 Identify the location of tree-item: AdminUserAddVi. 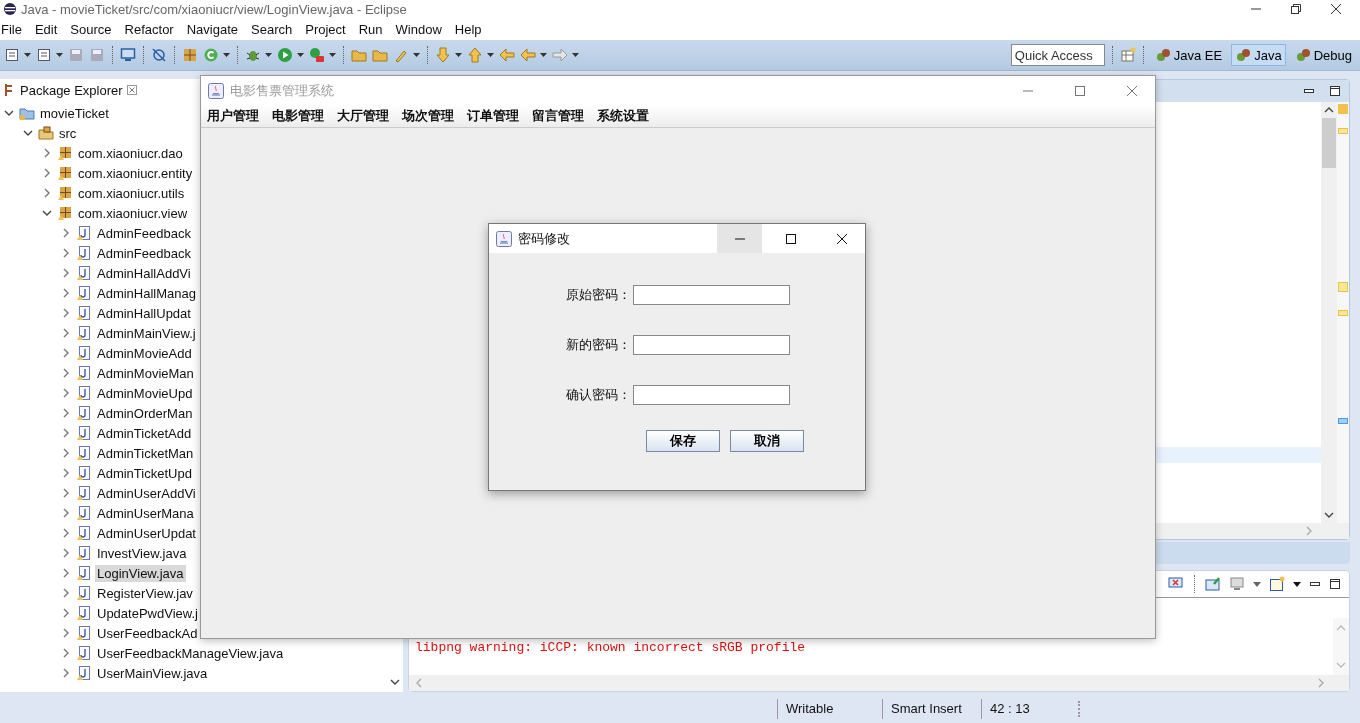
(146, 493).